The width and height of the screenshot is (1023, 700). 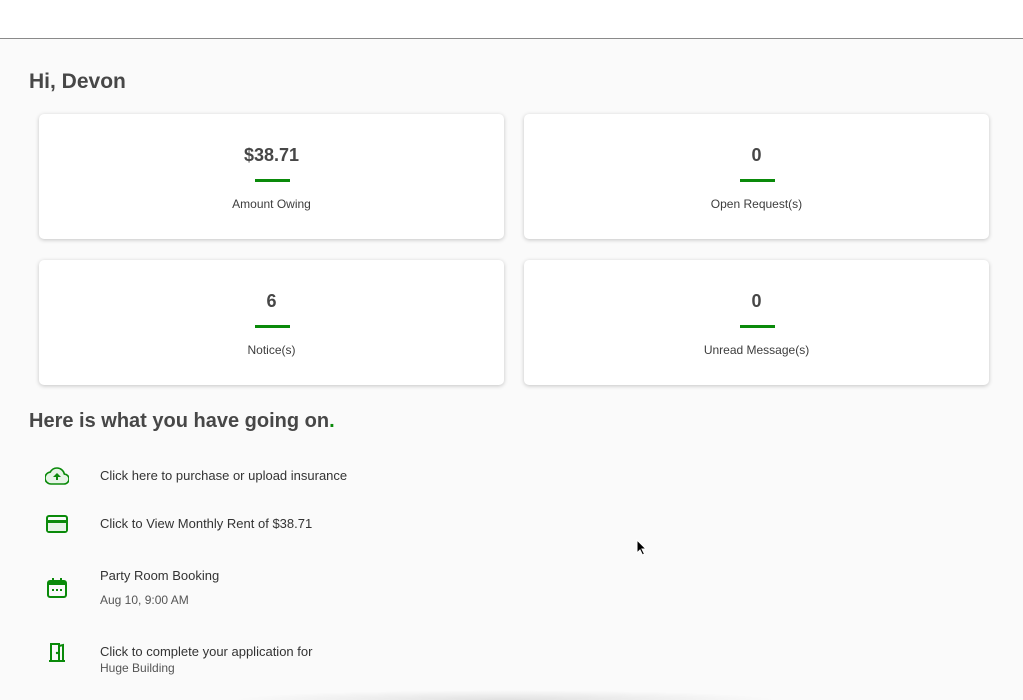 What do you see at coordinates (271, 155) in the screenshot?
I see `amount-owing-value: $38.71` at bounding box center [271, 155].